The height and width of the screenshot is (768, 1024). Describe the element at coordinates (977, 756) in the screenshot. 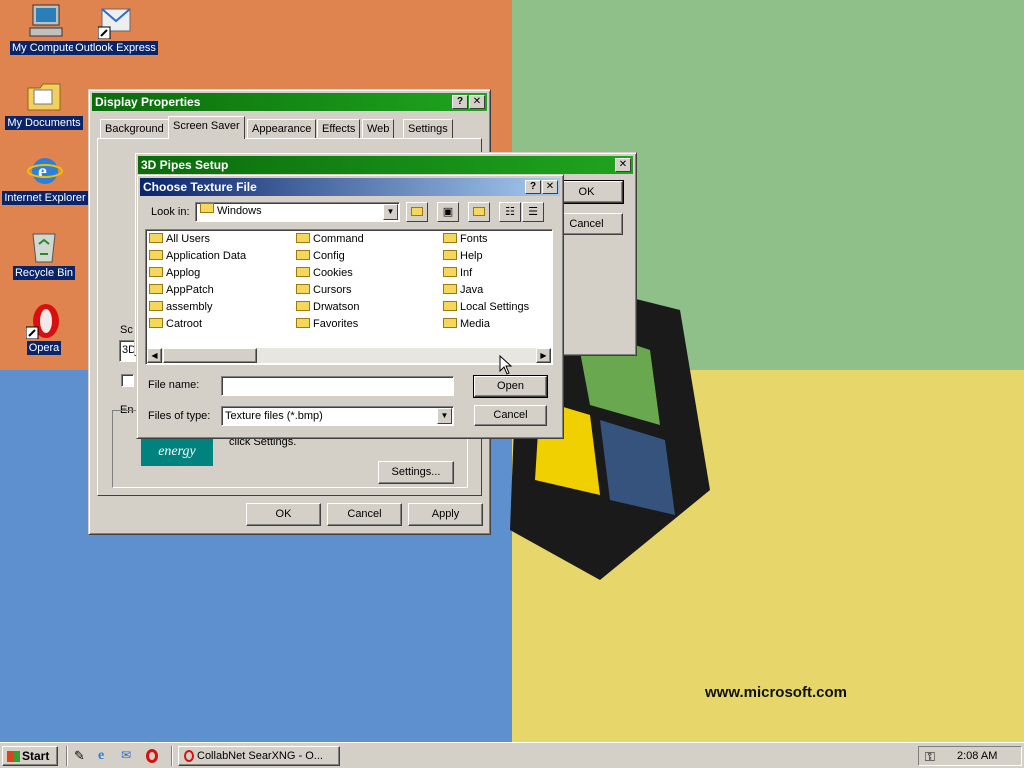

I see `clock: 2:08 AM` at that location.